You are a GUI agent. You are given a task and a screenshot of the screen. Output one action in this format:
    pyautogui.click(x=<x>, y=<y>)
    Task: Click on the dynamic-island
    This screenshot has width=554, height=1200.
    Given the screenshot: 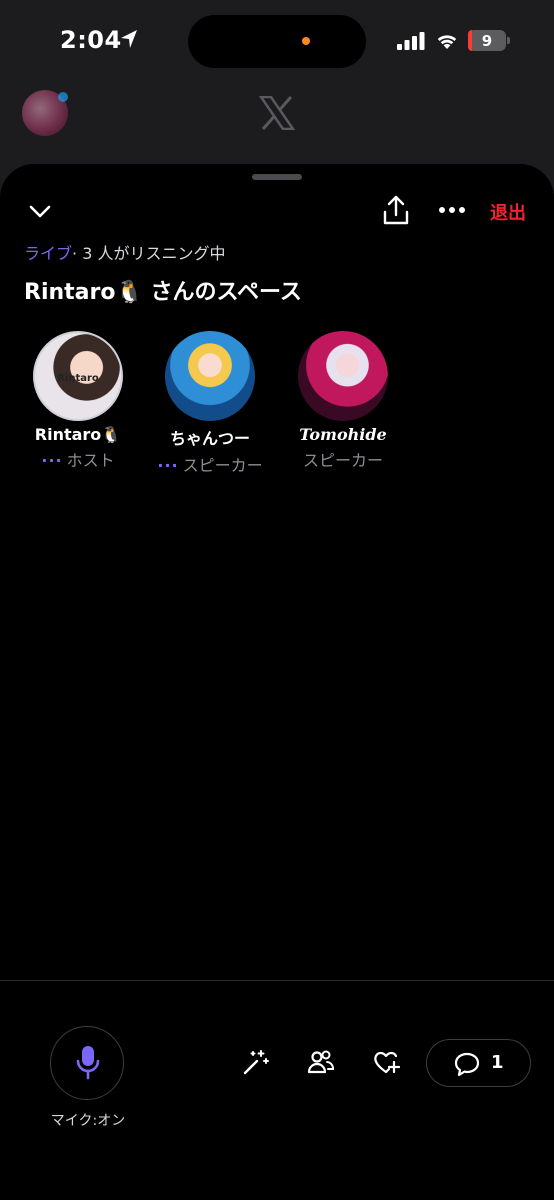 What is the action you would take?
    pyautogui.click(x=277, y=41)
    